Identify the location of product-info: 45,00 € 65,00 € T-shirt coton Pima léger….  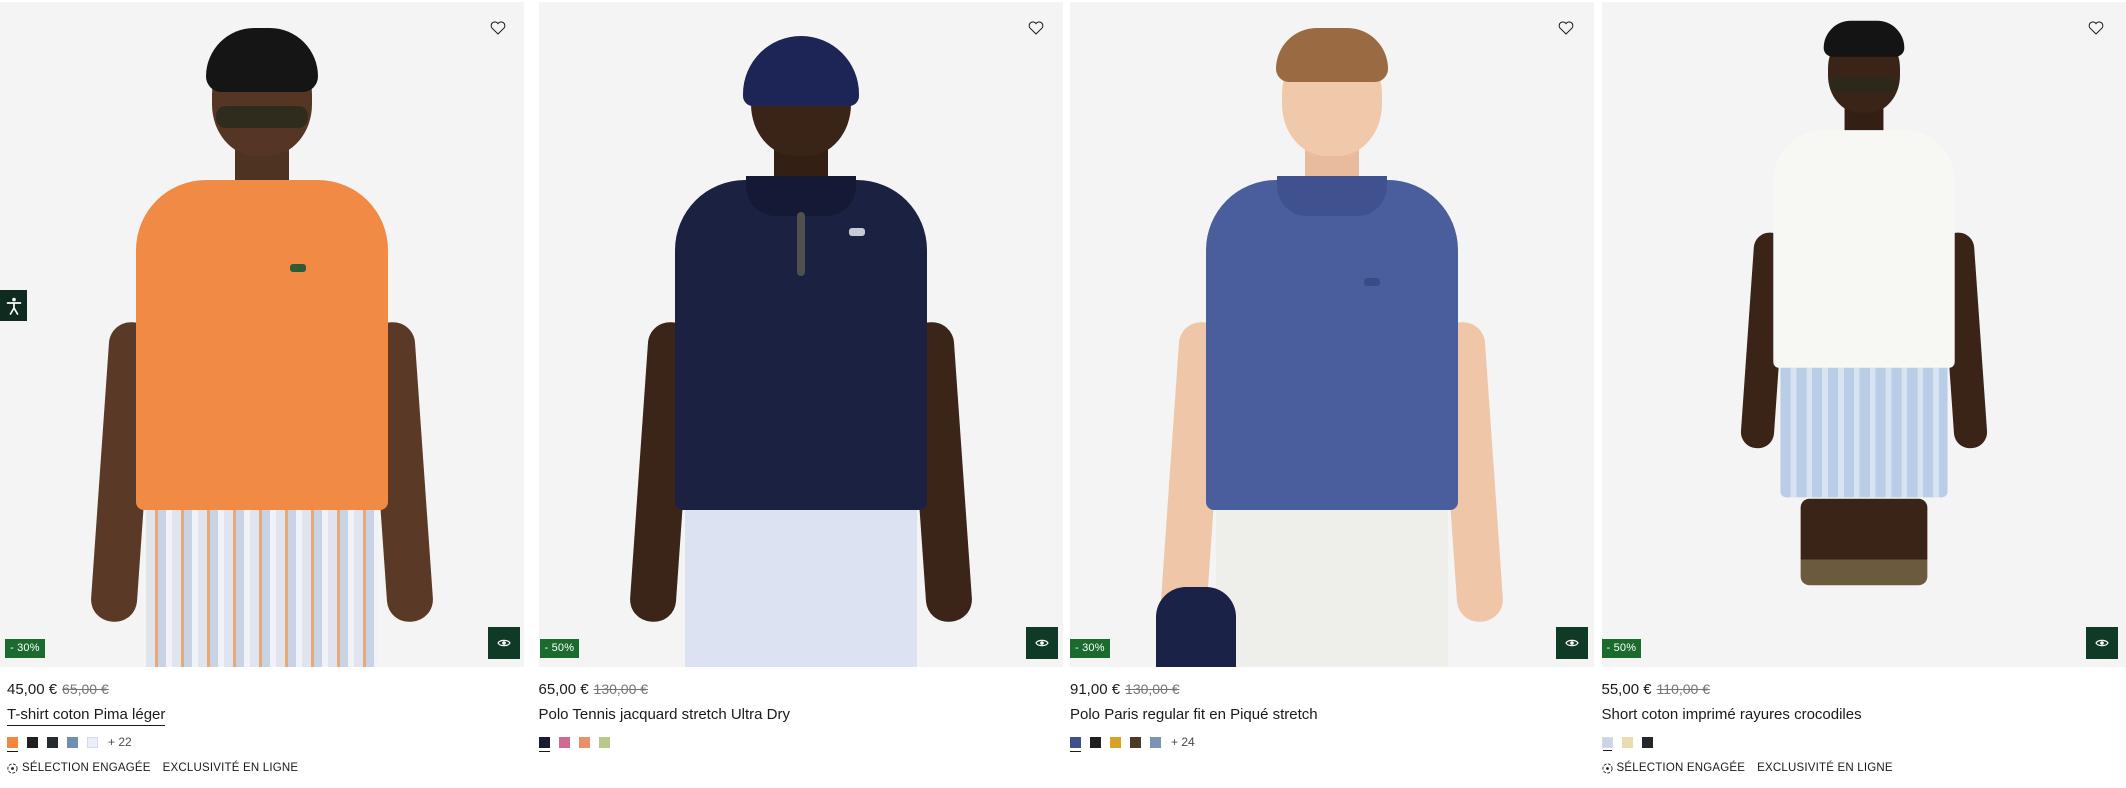
(257, 727).